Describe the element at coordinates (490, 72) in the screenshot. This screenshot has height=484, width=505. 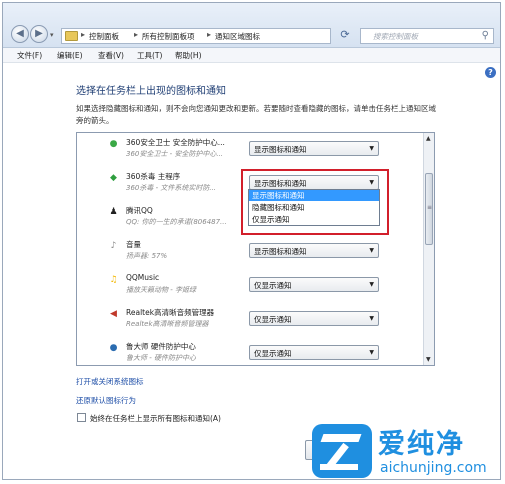
I see `help-icon: ?` at that location.